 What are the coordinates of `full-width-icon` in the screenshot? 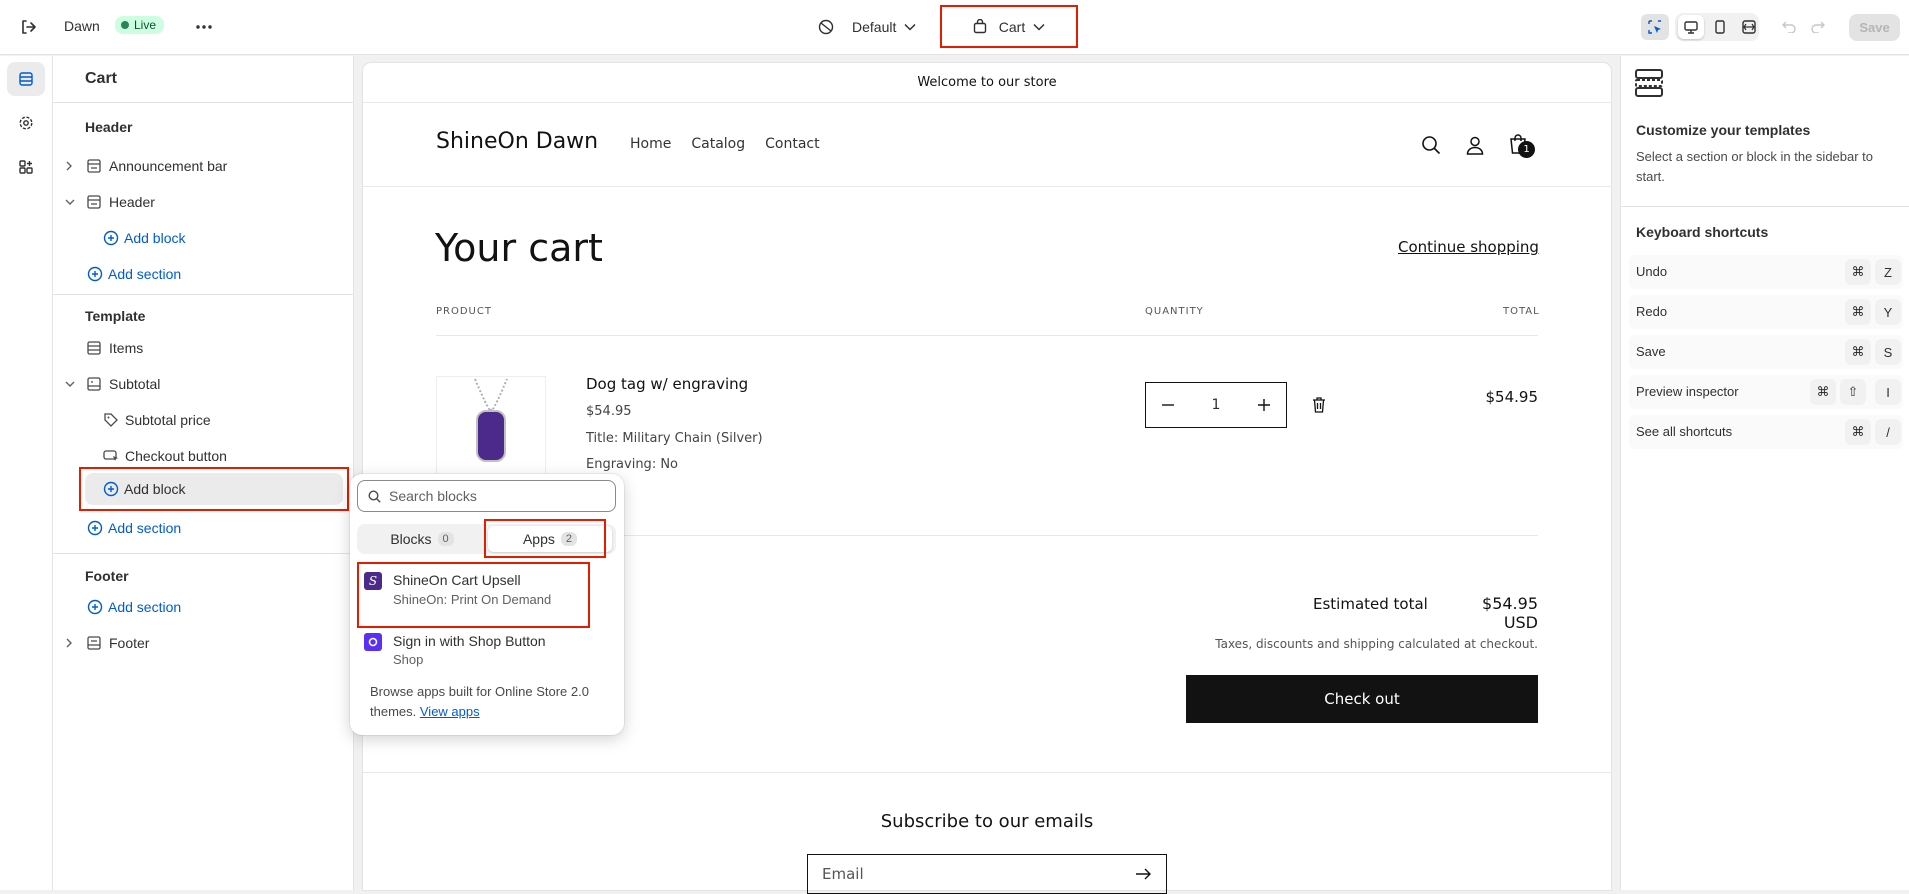 It's located at (1749, 27).